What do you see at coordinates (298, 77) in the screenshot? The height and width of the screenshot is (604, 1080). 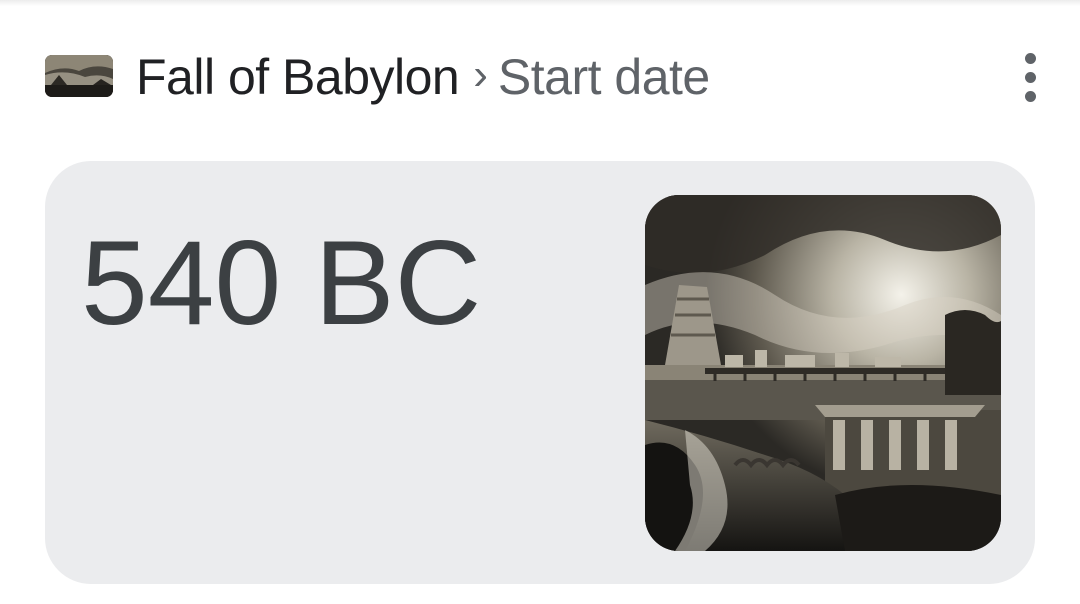 I see `entity-name: Fall of Babylon` at bounding box center [298, 77].